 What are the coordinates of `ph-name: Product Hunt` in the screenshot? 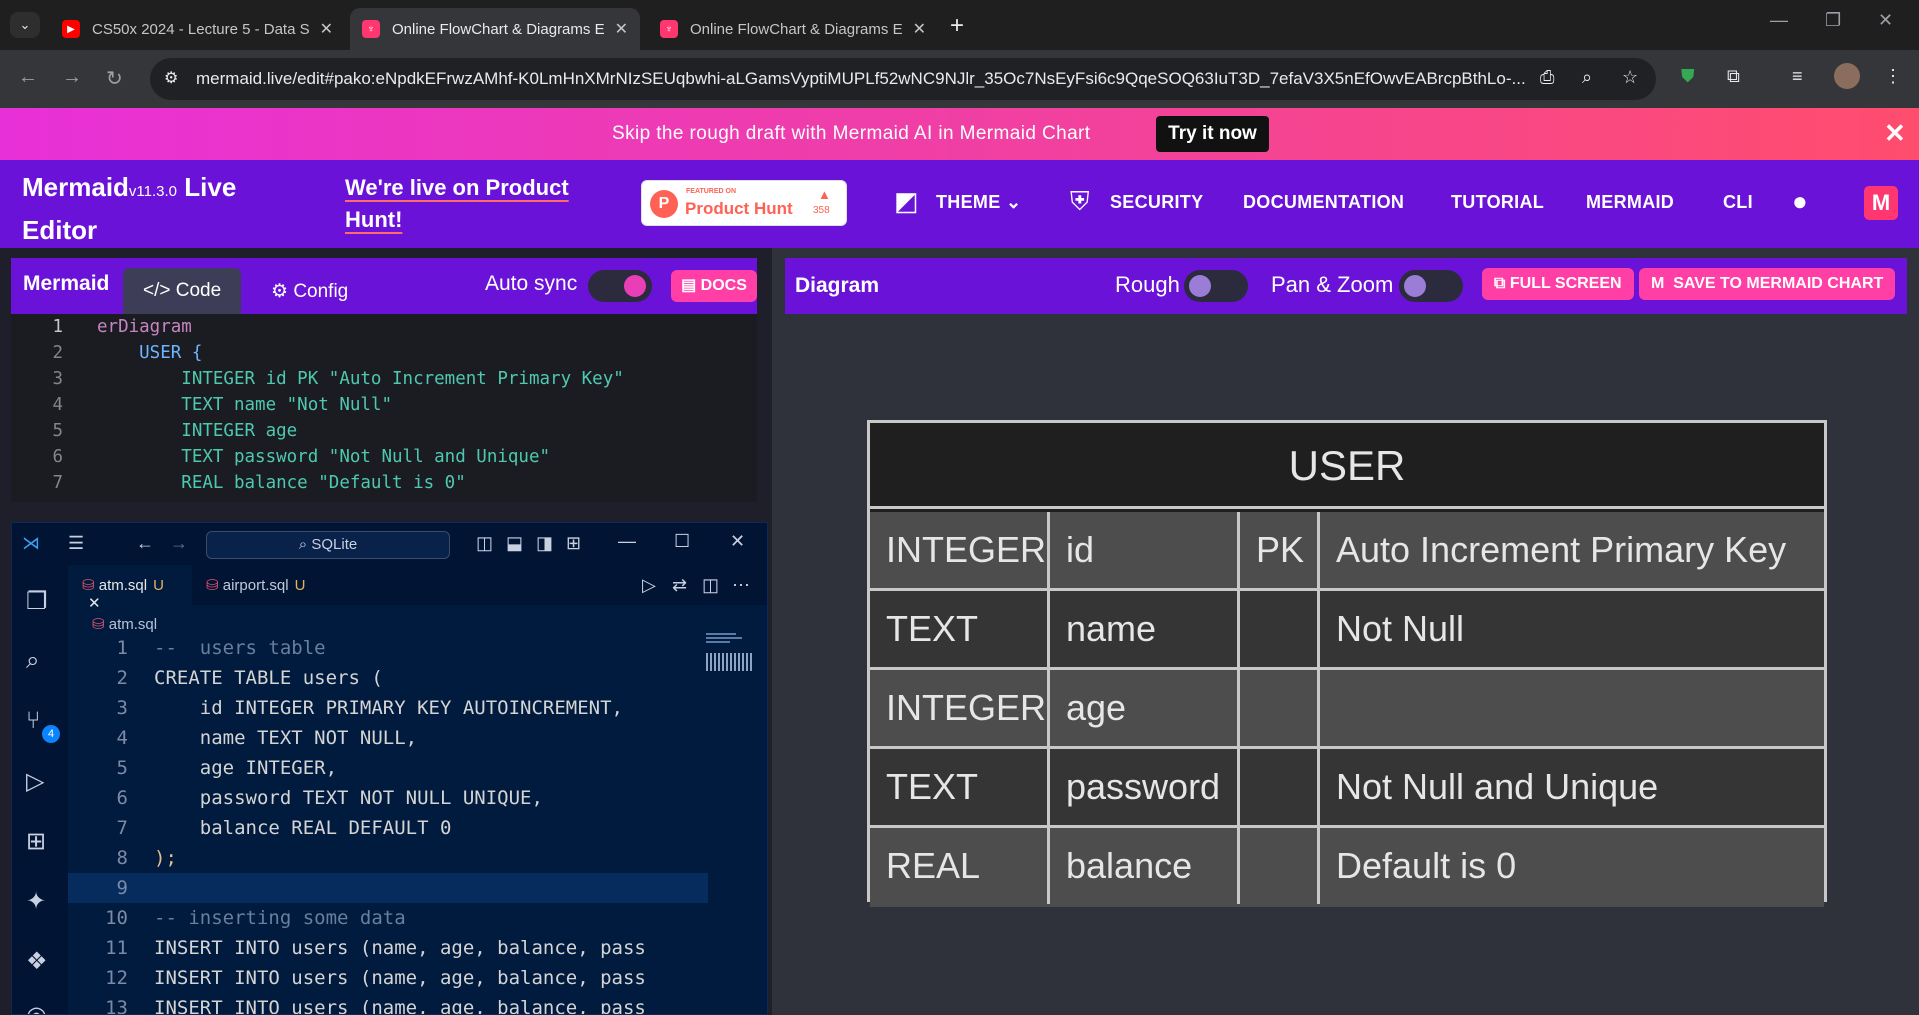 It's located at (739, 208).